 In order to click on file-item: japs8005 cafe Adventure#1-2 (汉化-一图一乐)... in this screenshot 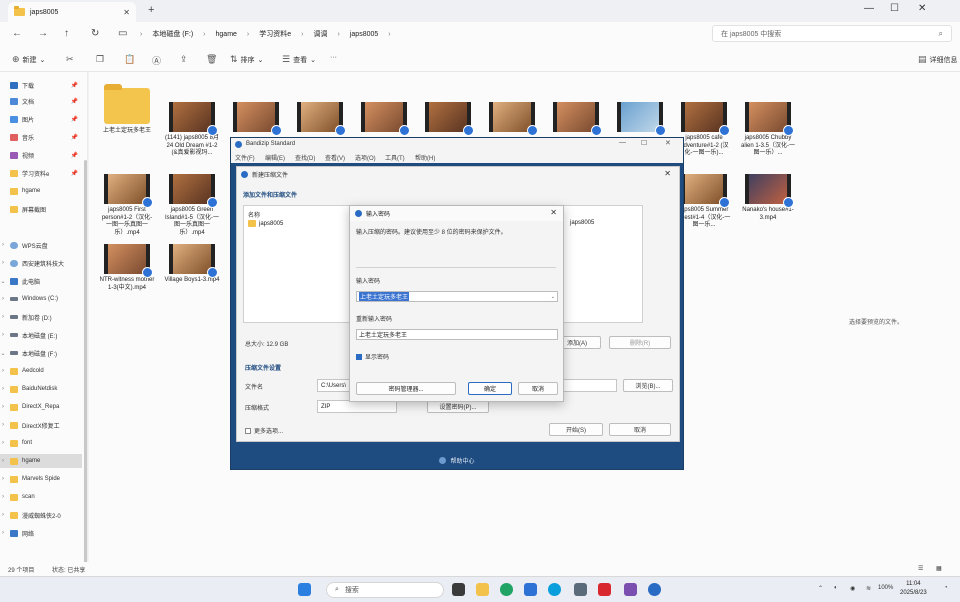, I will do `click(704, 130)`.